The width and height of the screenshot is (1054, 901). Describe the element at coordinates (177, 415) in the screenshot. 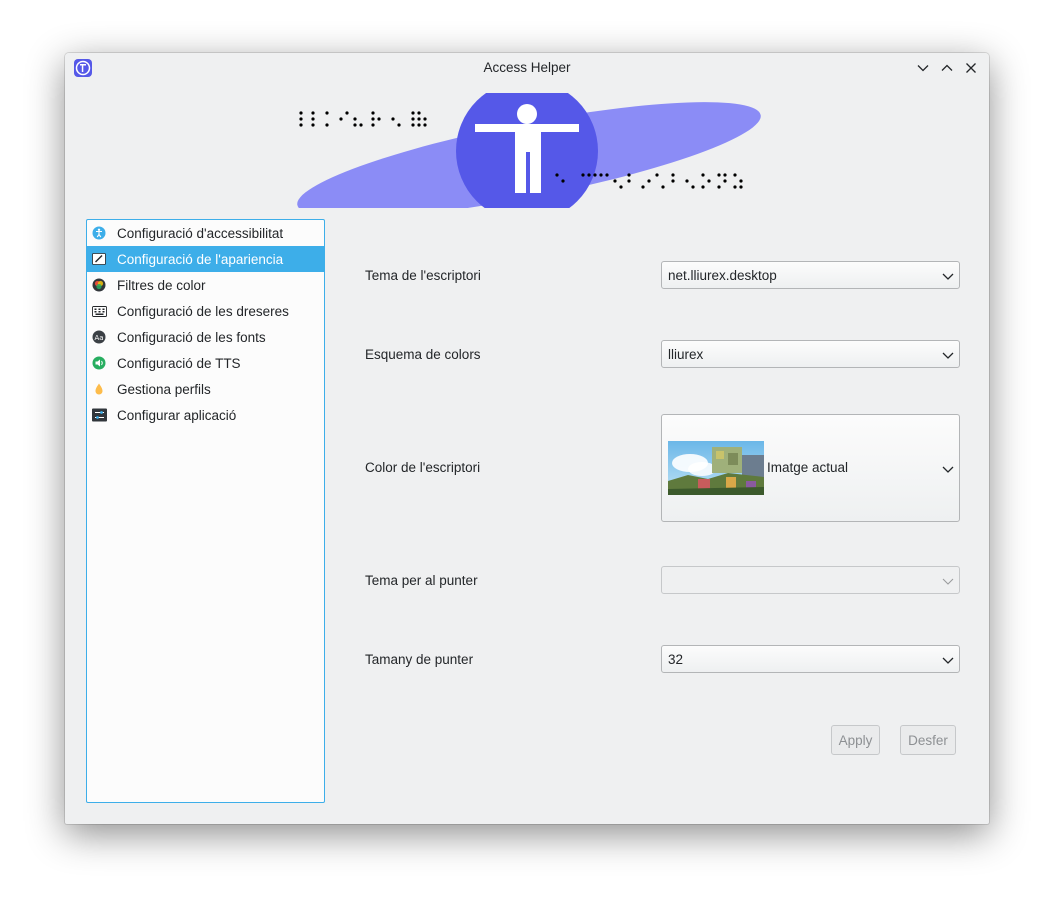

I see `sidebar-item-label: Configurar aplicació` at that location.